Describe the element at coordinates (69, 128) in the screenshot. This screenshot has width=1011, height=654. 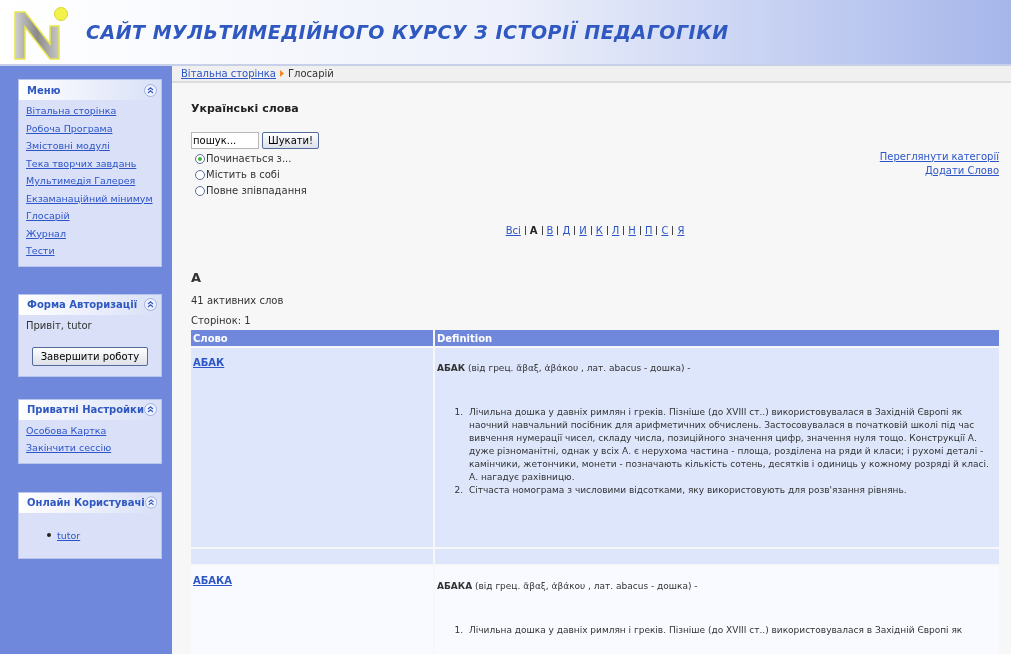
I see `menu-link: Робоча Програма` at that location.